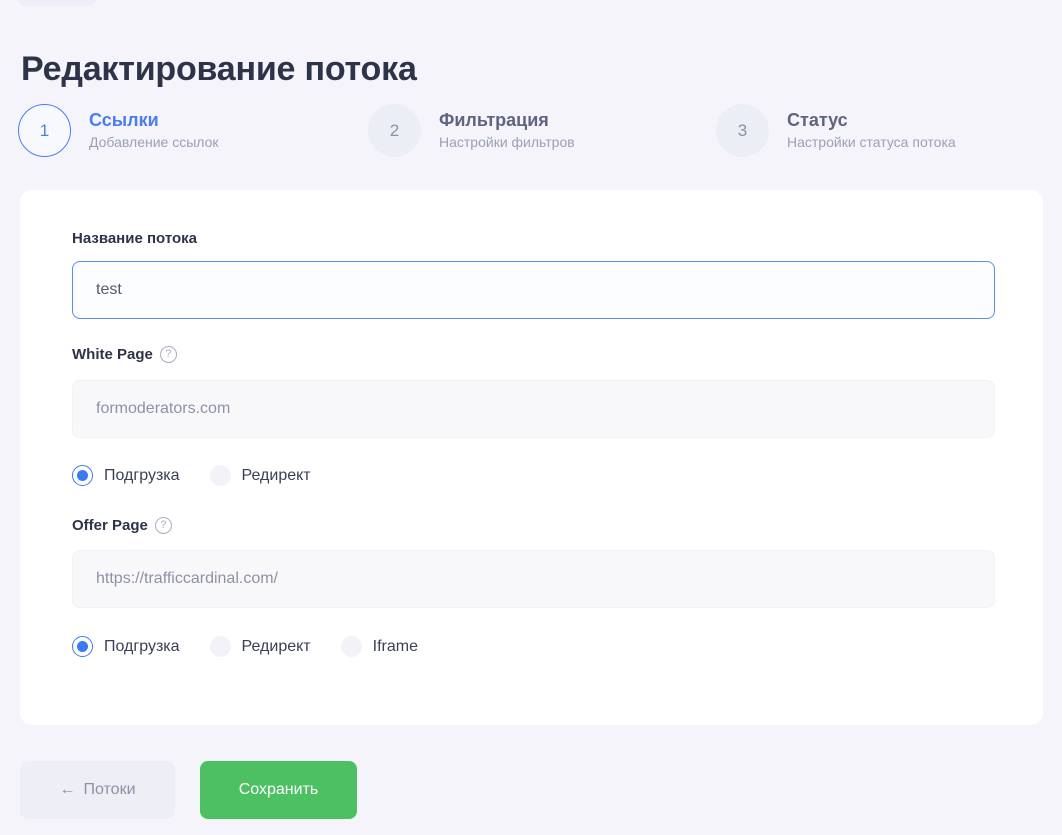  Describe the element at coordinates (124, 120) in the screenshot. I see `step-1-title: Ссылки` at that location.